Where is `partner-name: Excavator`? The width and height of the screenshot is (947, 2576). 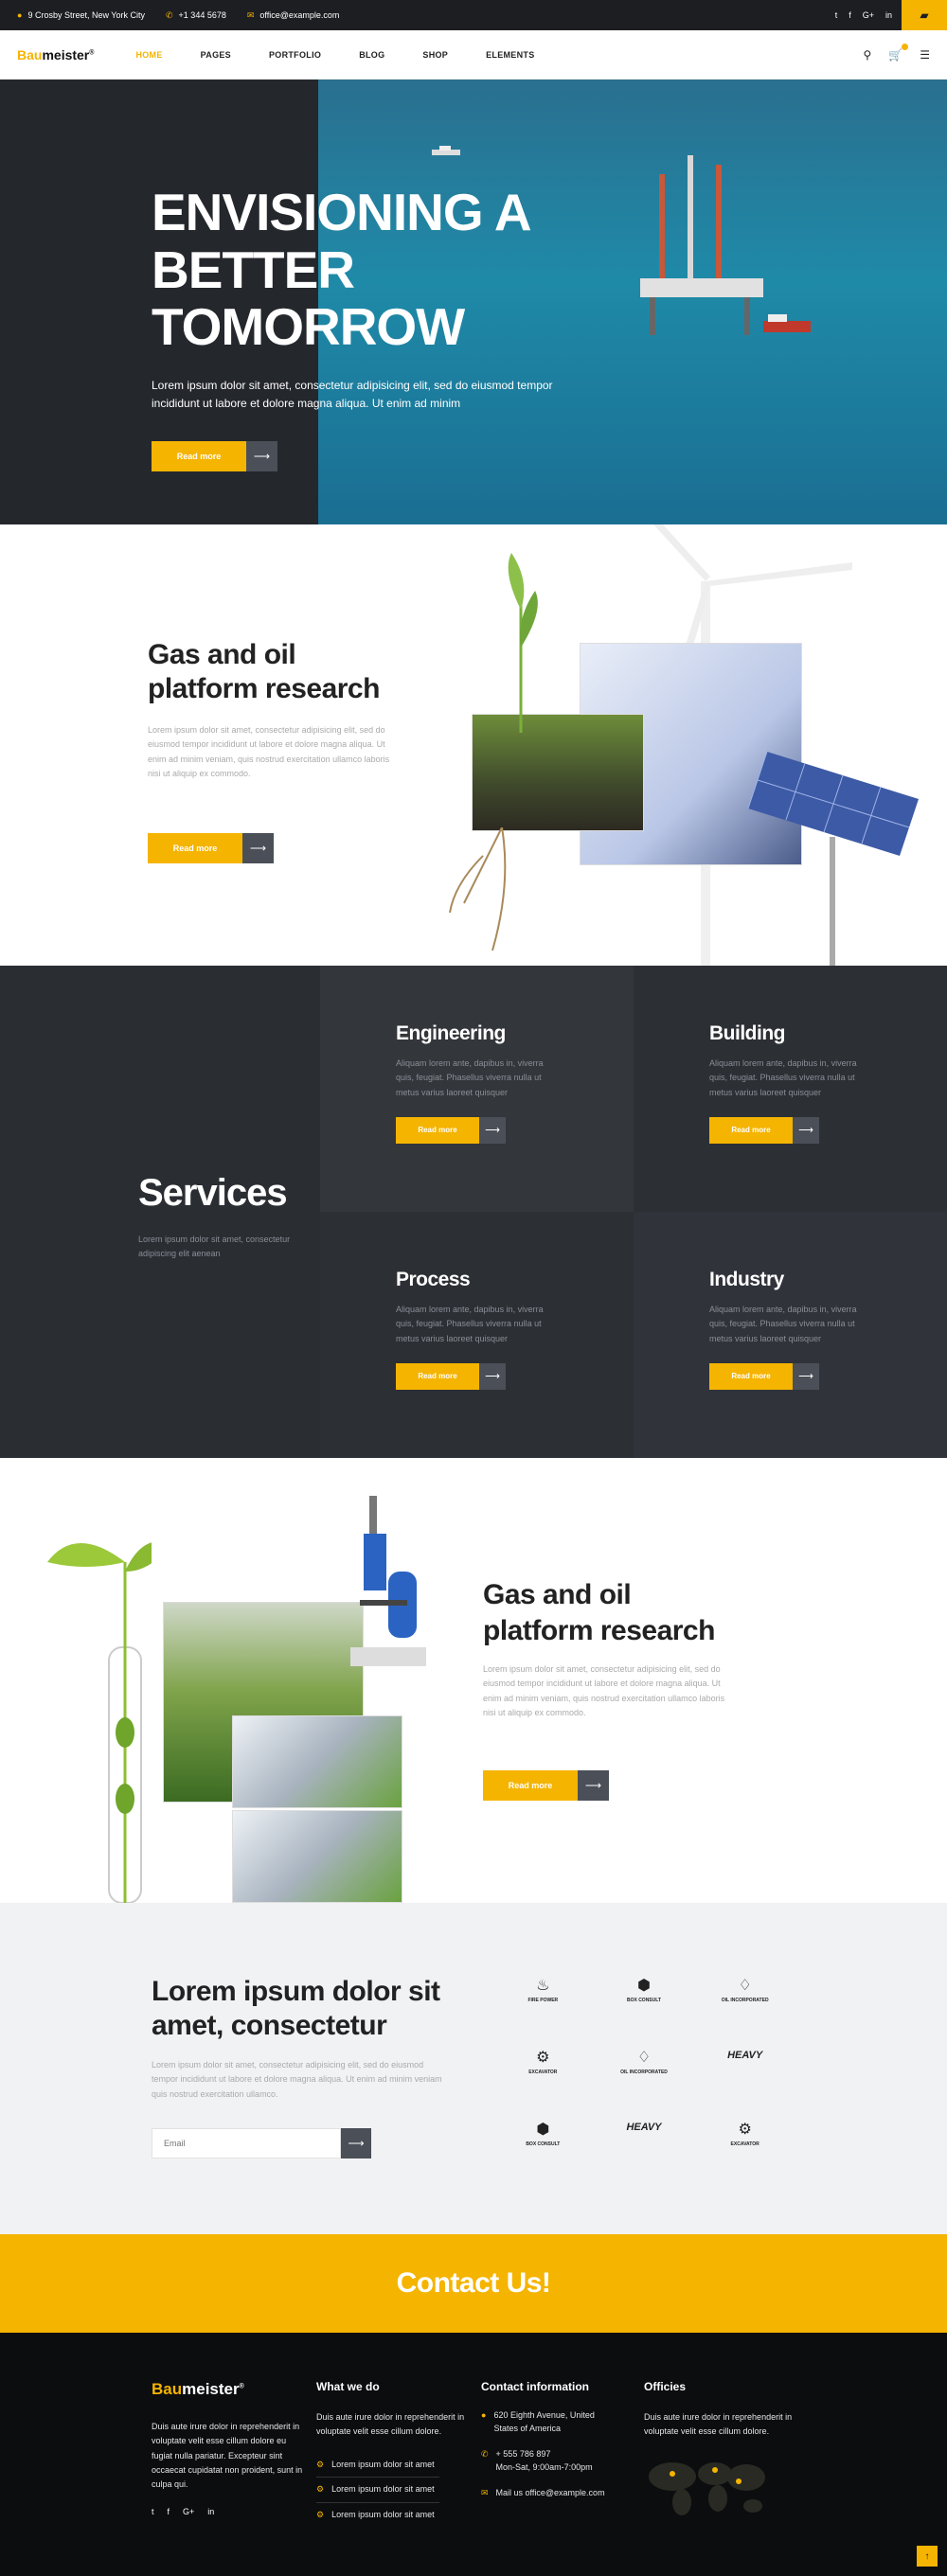 partner-name: Excavator is located at coordinates (744, 2144).